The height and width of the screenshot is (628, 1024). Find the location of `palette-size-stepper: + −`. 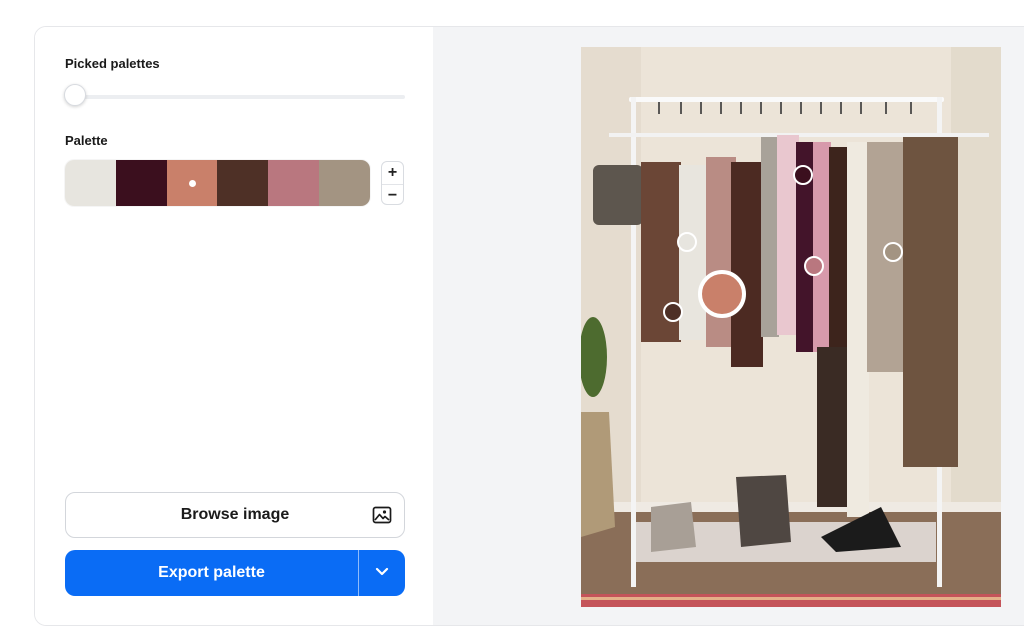

palette-size-stepper: + − is located at coordinates (392, 183).